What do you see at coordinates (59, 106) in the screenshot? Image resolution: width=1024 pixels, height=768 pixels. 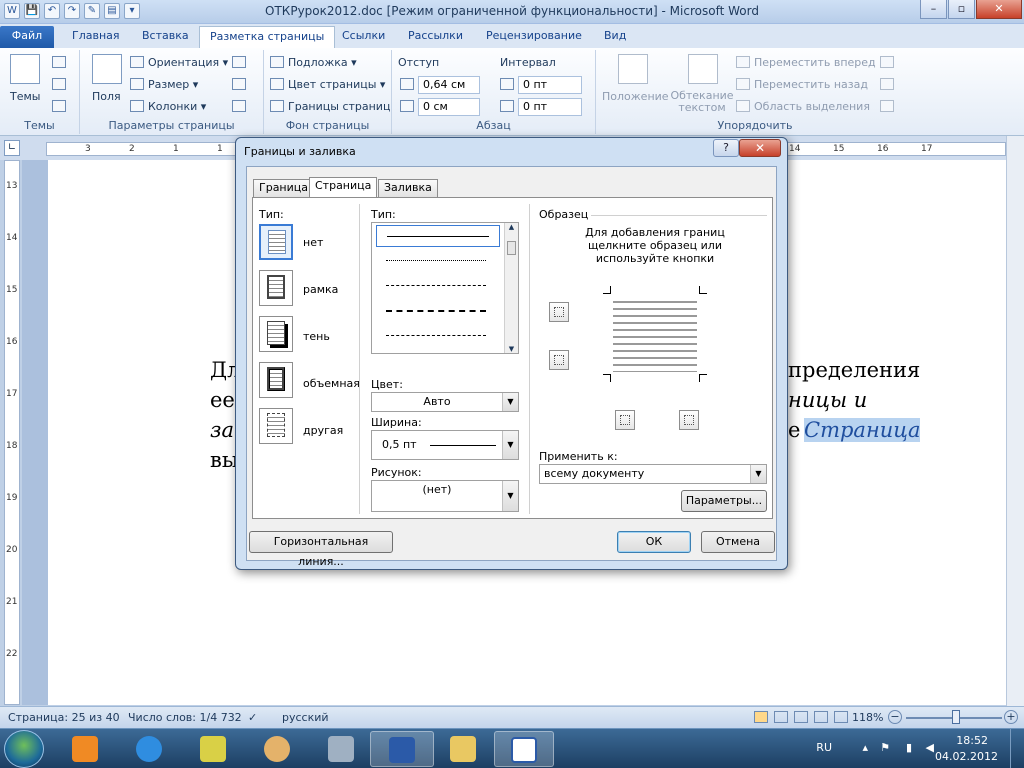 I see `theme-effects-icon` at bounding box center [59, 106].